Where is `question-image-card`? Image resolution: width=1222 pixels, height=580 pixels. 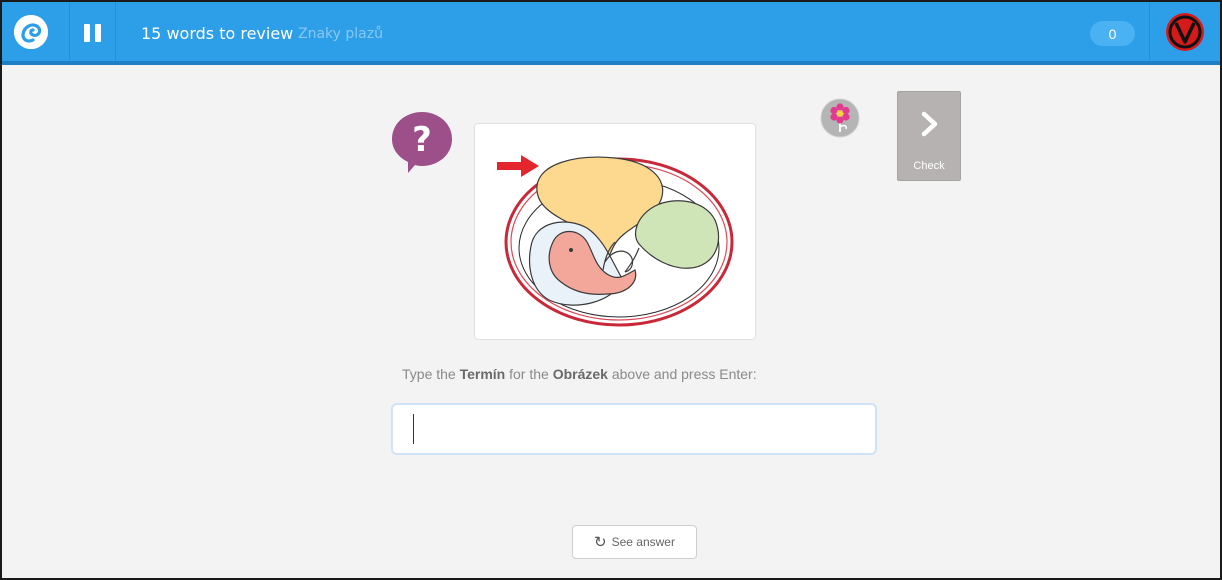
question-image-card is located at coordinates (615, 231).